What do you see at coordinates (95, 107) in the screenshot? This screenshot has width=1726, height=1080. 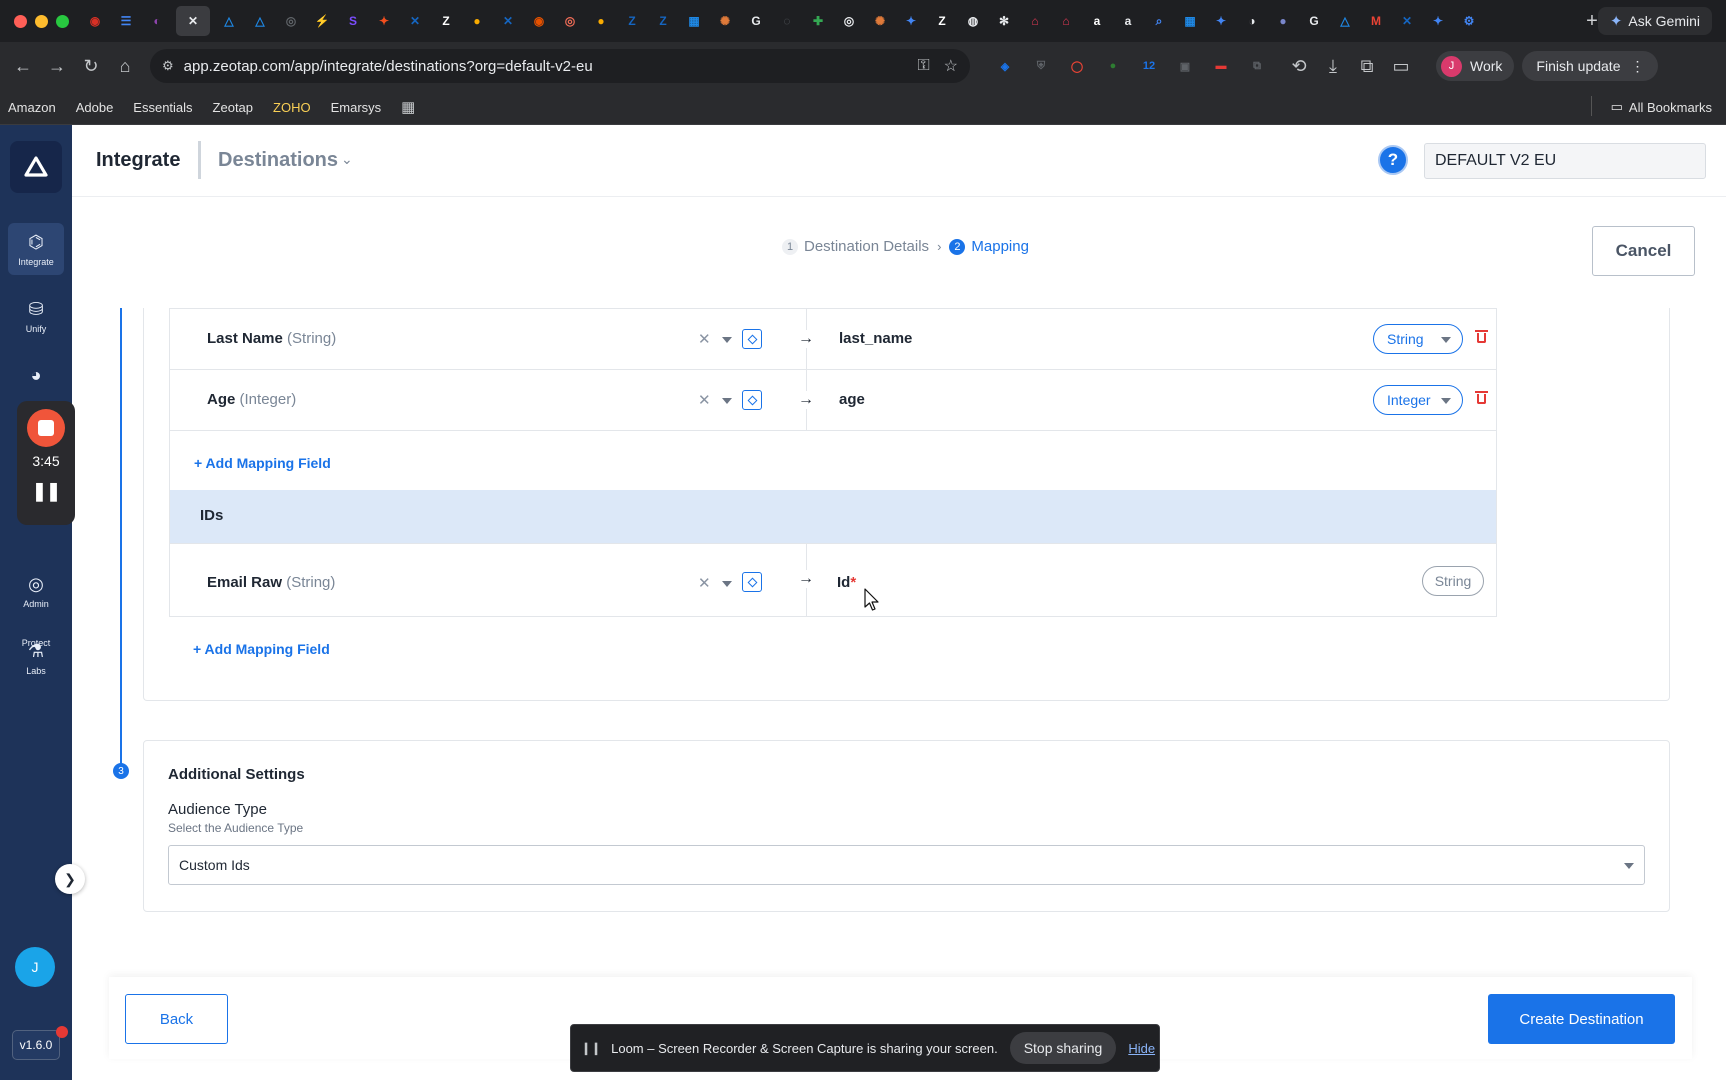 I see `bookmark-adobe: Adobe` at bounding box center [95, 107].